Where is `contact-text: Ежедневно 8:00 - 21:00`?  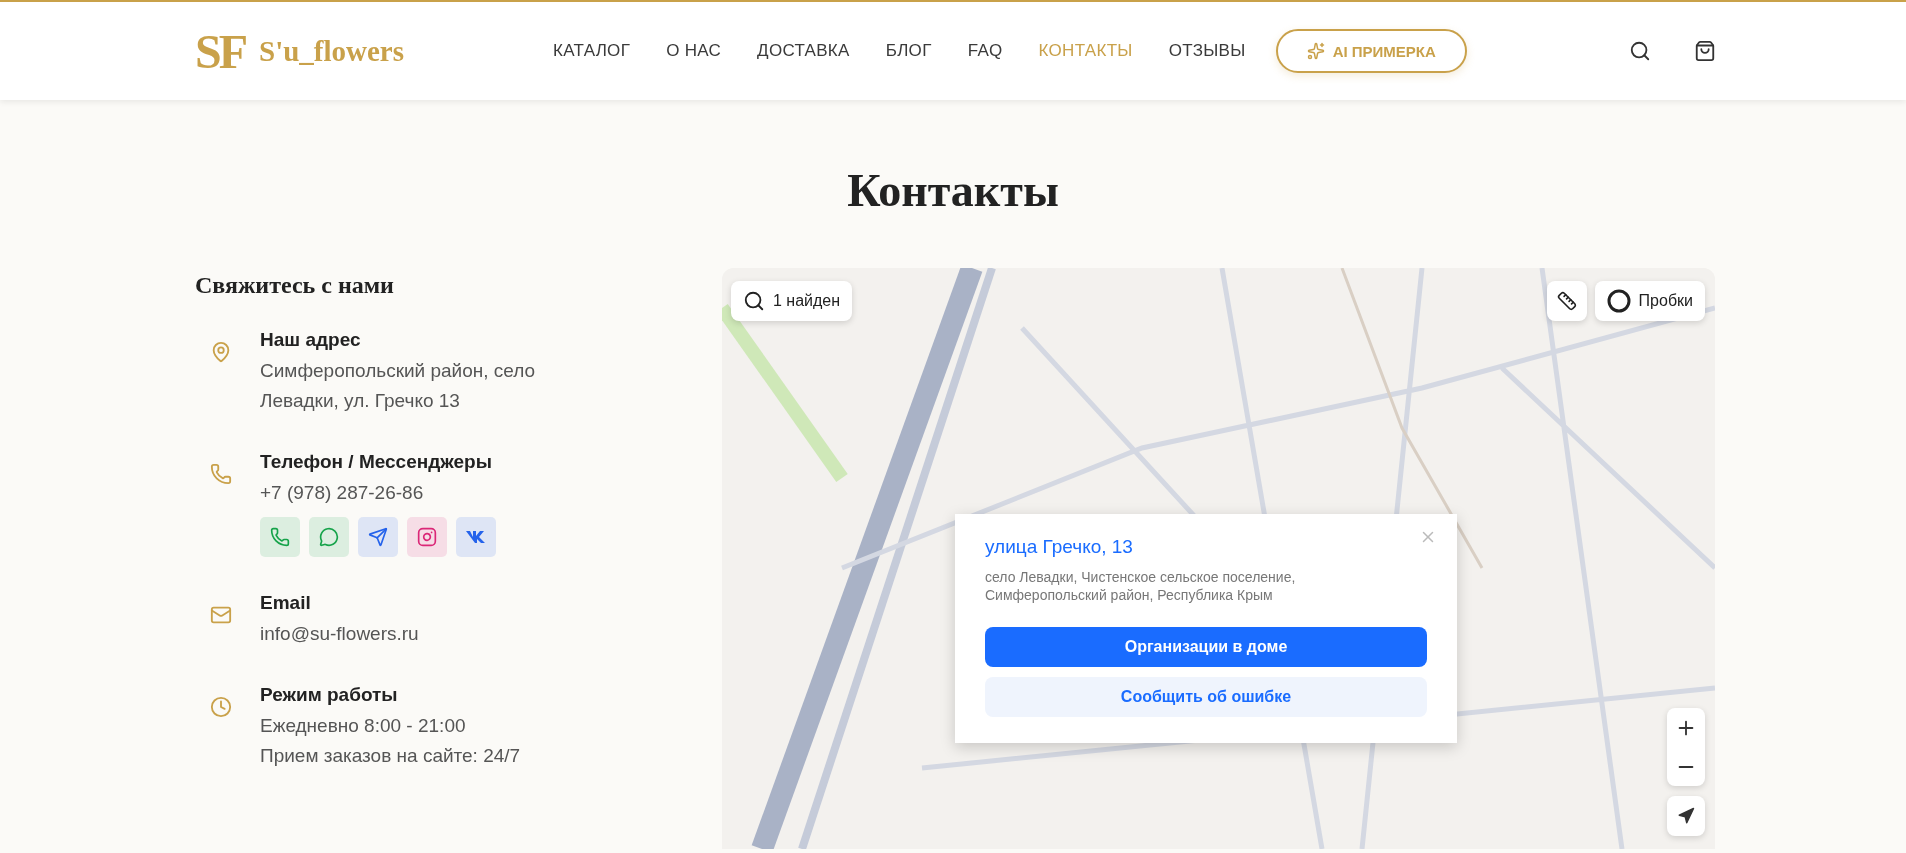 contact-text: Ежедневно 8:00 - 21:00 is located at coordinates (363, 726).